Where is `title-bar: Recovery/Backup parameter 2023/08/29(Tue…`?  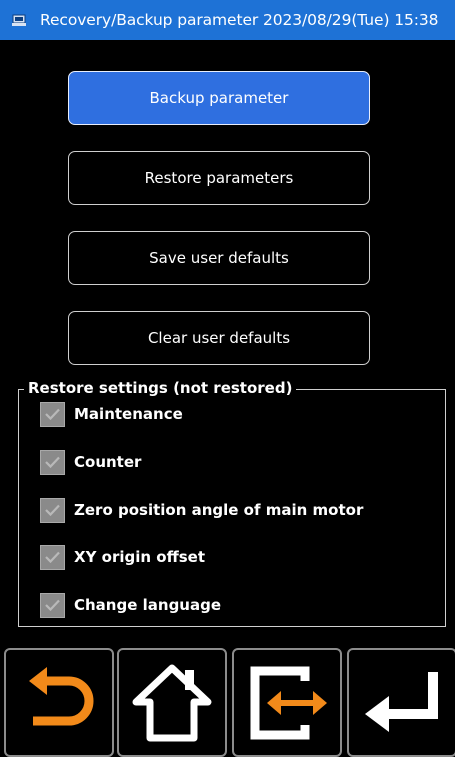
title-bar: Recovery/Backup parameter 2023/08/29(Tue… is located at coordinates (227, 20).